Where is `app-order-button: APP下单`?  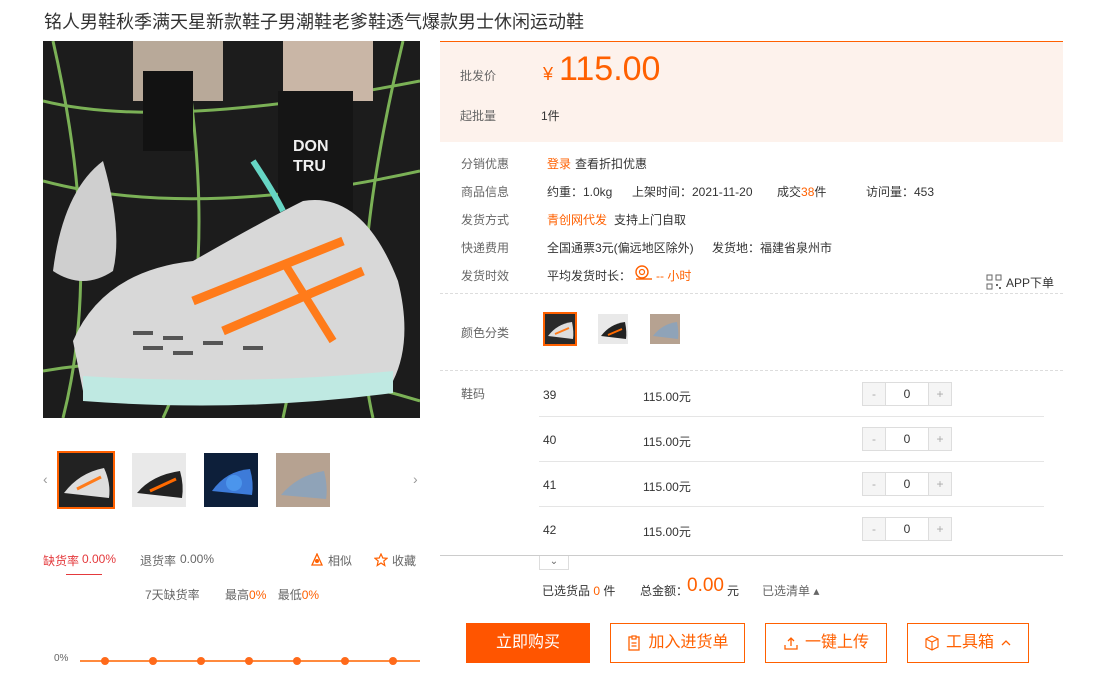 app-order-button: APP下单 is located at coordinates (1020, 282).